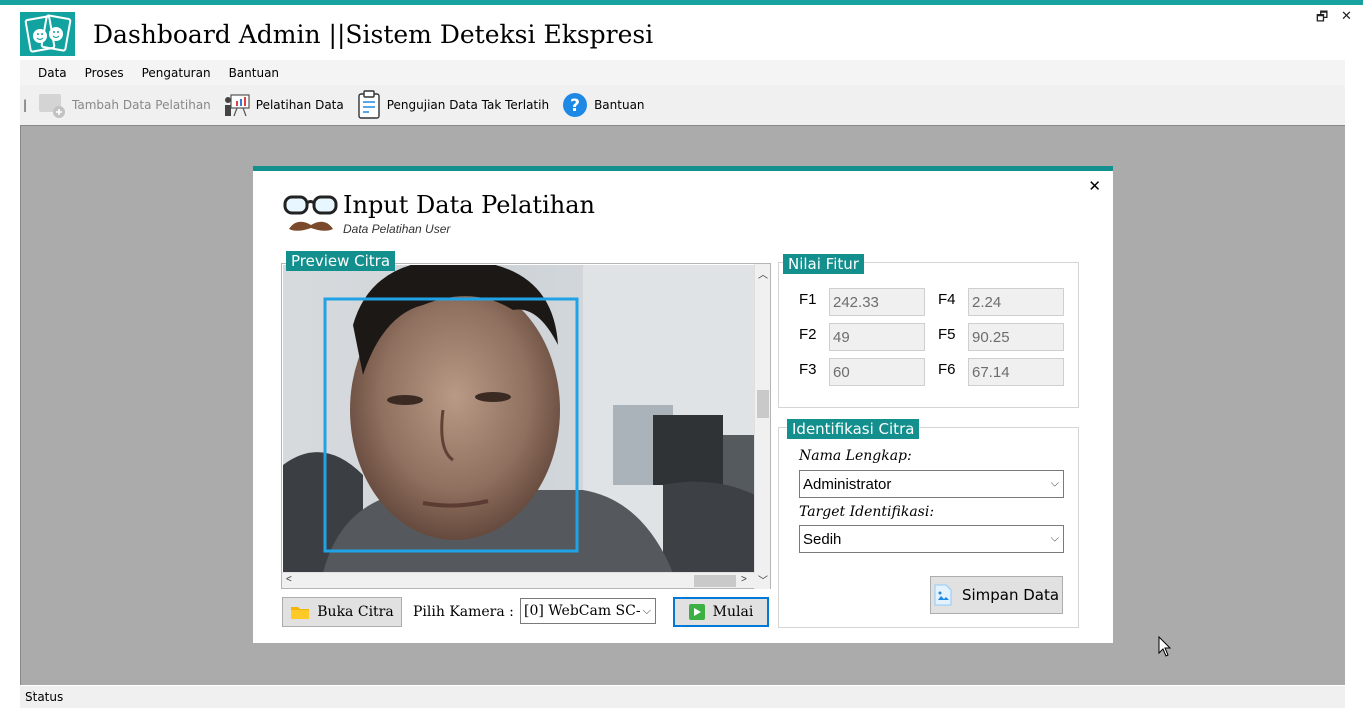  Describe the element at coordinates (47, 34) in the screenshot. I see `app-logo-icon` at that location.